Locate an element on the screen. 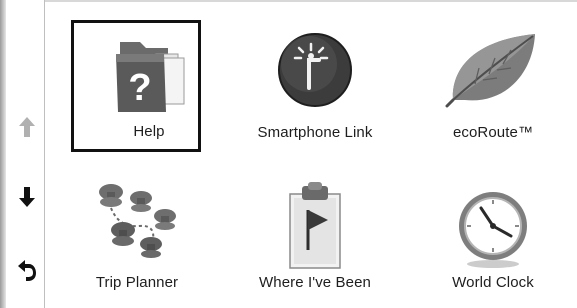  scroll-up-button is located at coordinates (27, 127).